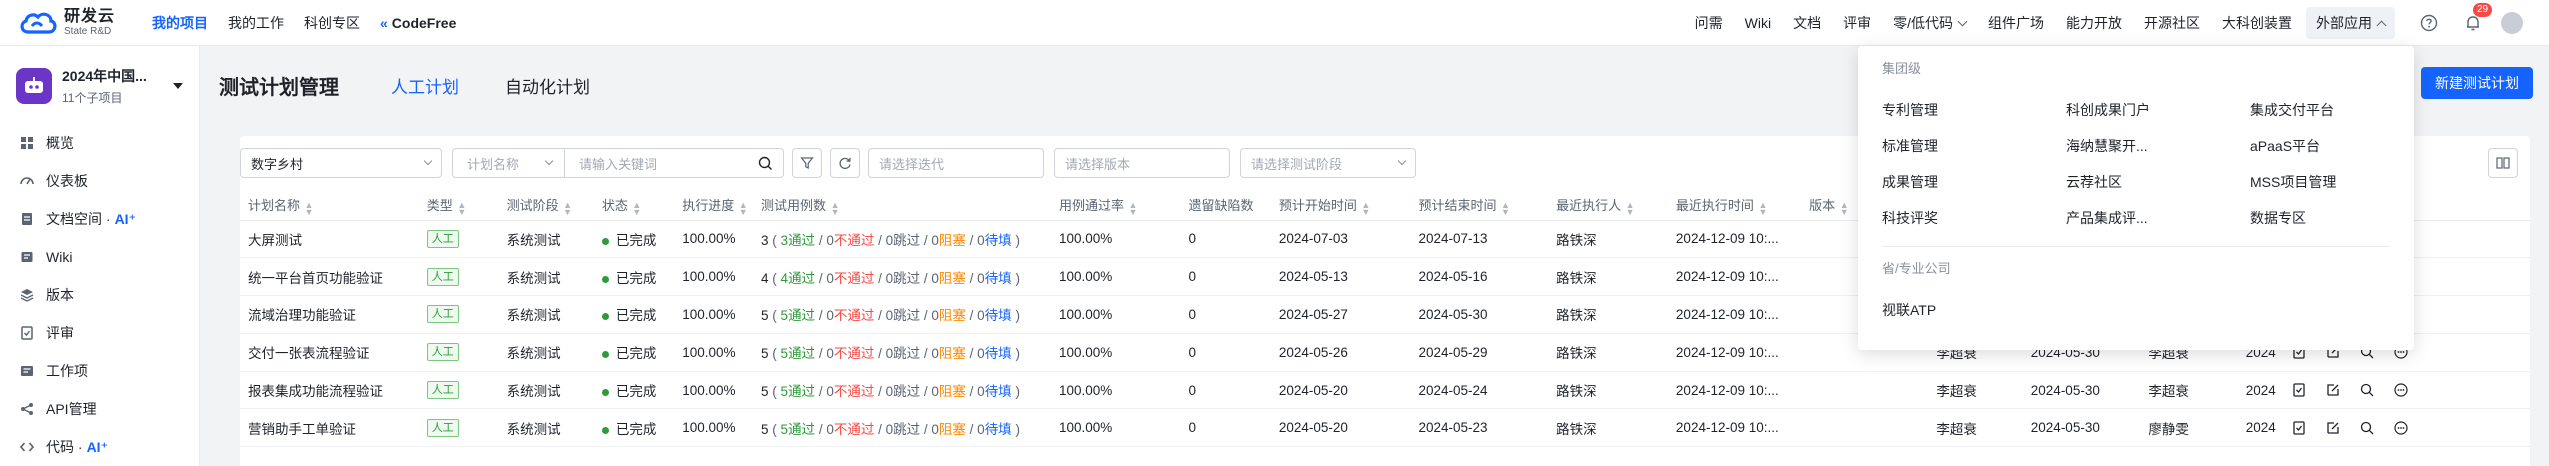 This screenshot has height=466, width=2549. What do you see at coordinates (2429, 23) in the screenshot?
I see `help-icon` at bounding box center [2429, 23].